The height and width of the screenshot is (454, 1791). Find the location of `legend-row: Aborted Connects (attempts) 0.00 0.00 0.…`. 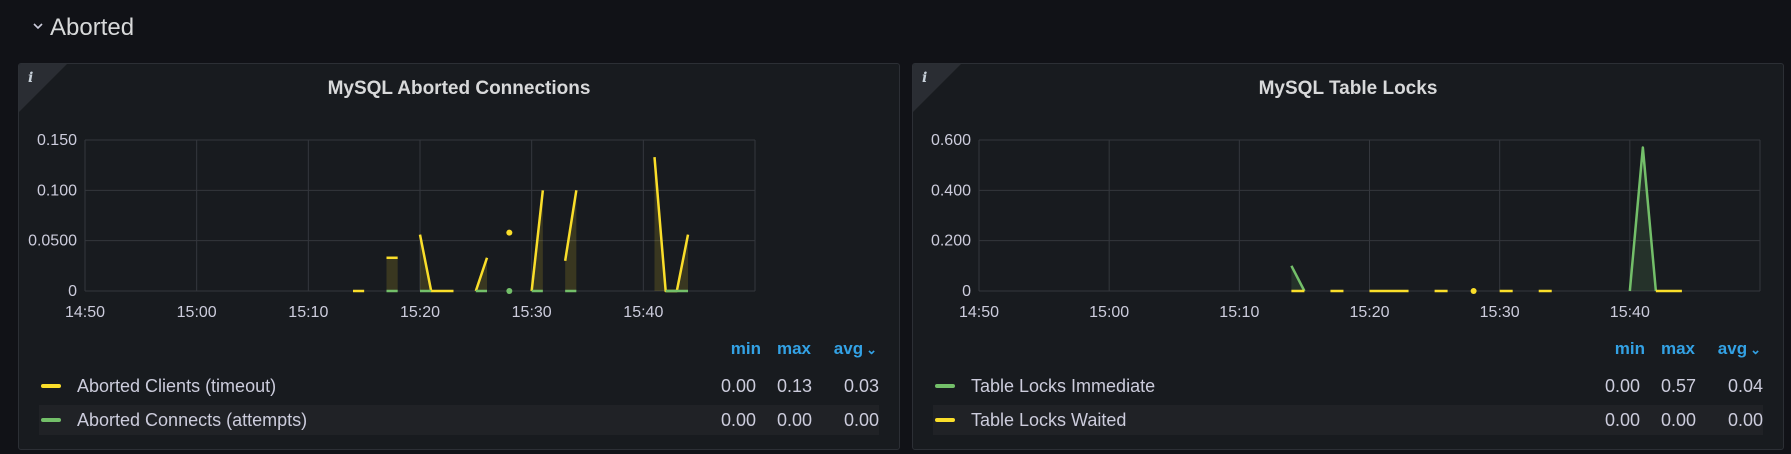

legend-row: Aborted Connects (attempts) 0.00 0.00 0.… is located at coordinates (459, 420).